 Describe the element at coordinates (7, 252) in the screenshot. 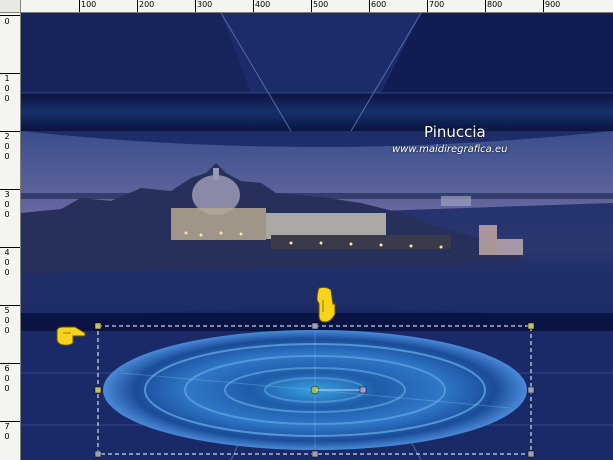

I see `ruler-left-label: 4` at that location.